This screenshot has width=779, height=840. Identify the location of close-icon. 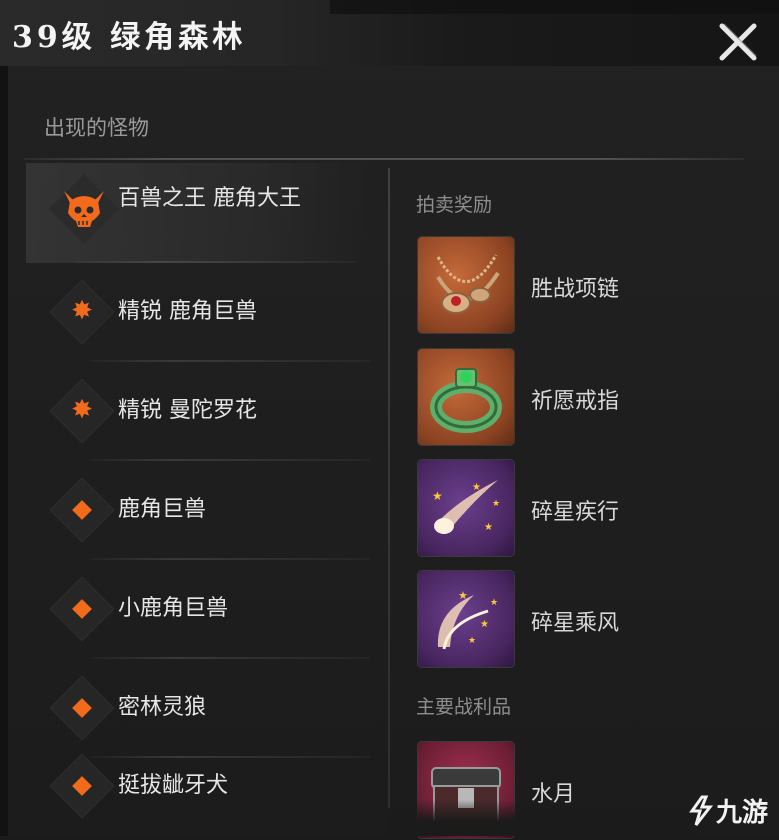
(738, 42).